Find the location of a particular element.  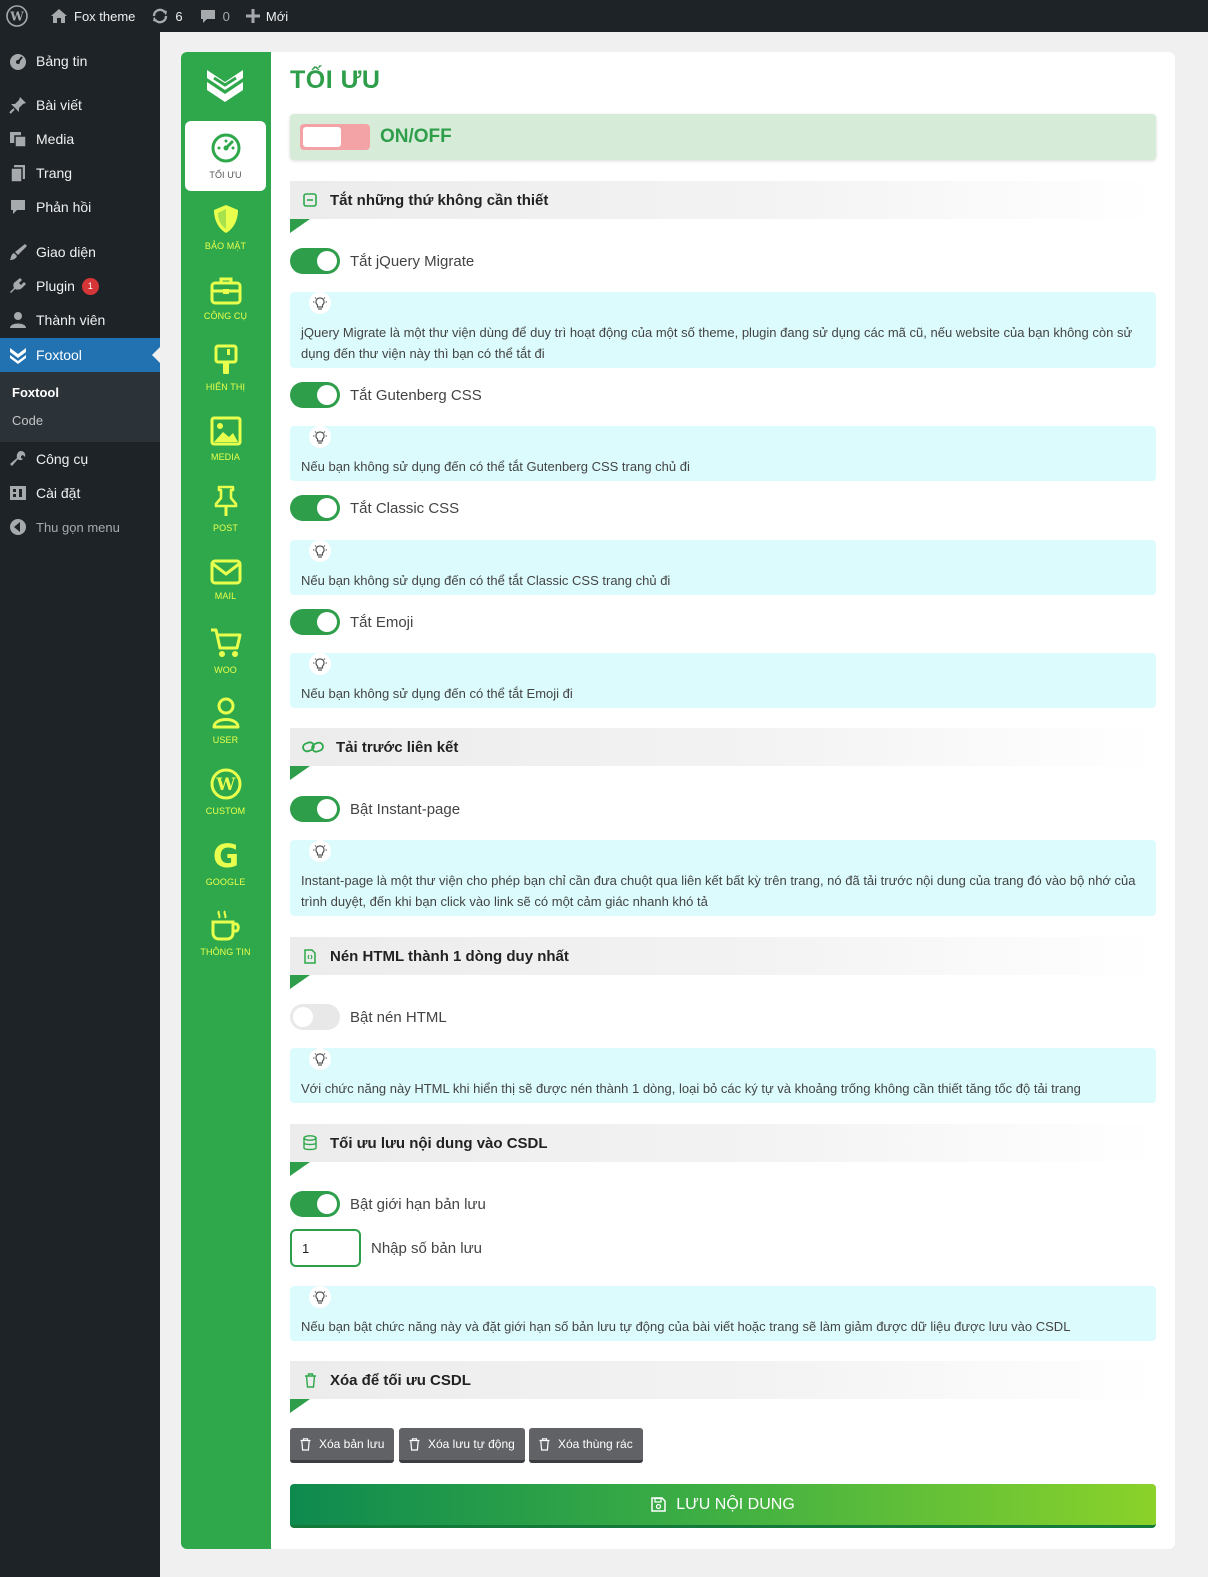

minus-square-icon is located at coordinates (310, 200).